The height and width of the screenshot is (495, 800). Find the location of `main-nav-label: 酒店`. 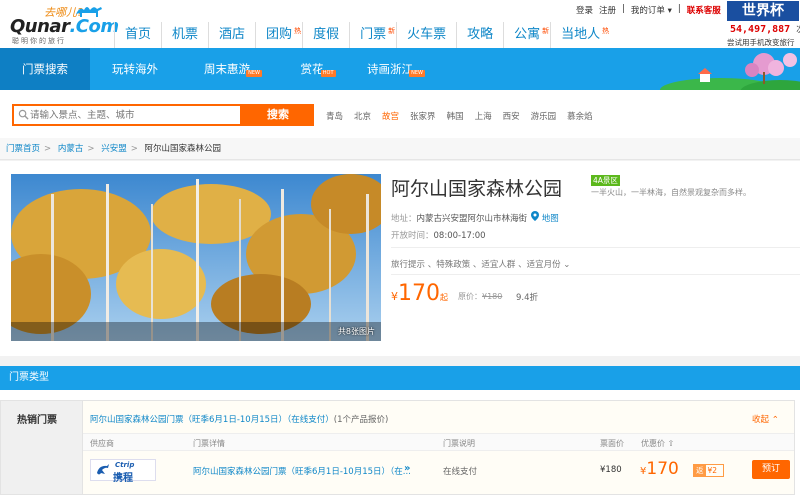

main-nav-label: 酒店 is located at coordinates (232, 34).